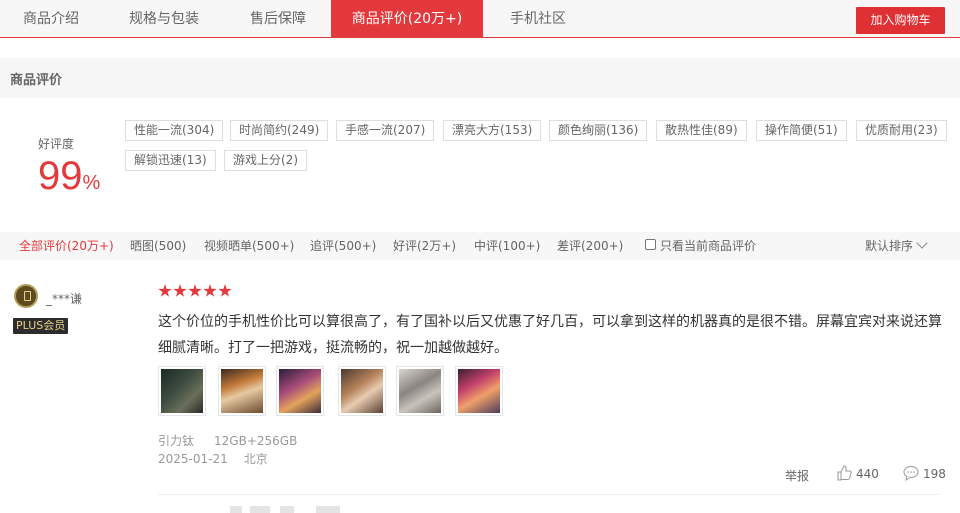  I want to click on review-tag: 手感一流(207), so click(385, 130).